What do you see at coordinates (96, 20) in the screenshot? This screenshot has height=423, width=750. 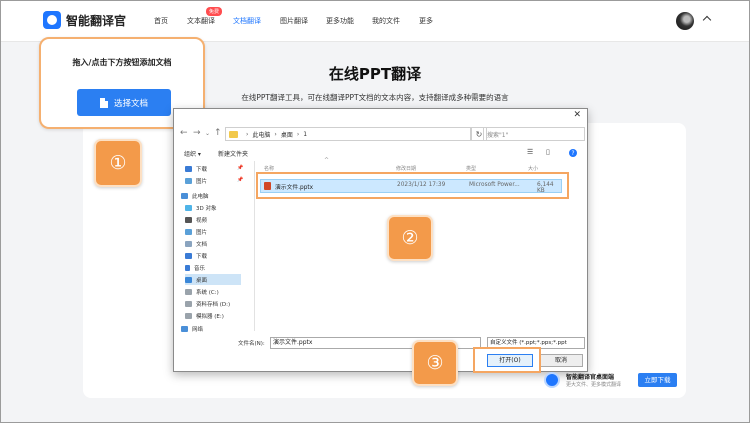 I see `brand-name: 智能翻译官` at bounding box center [96, 20].